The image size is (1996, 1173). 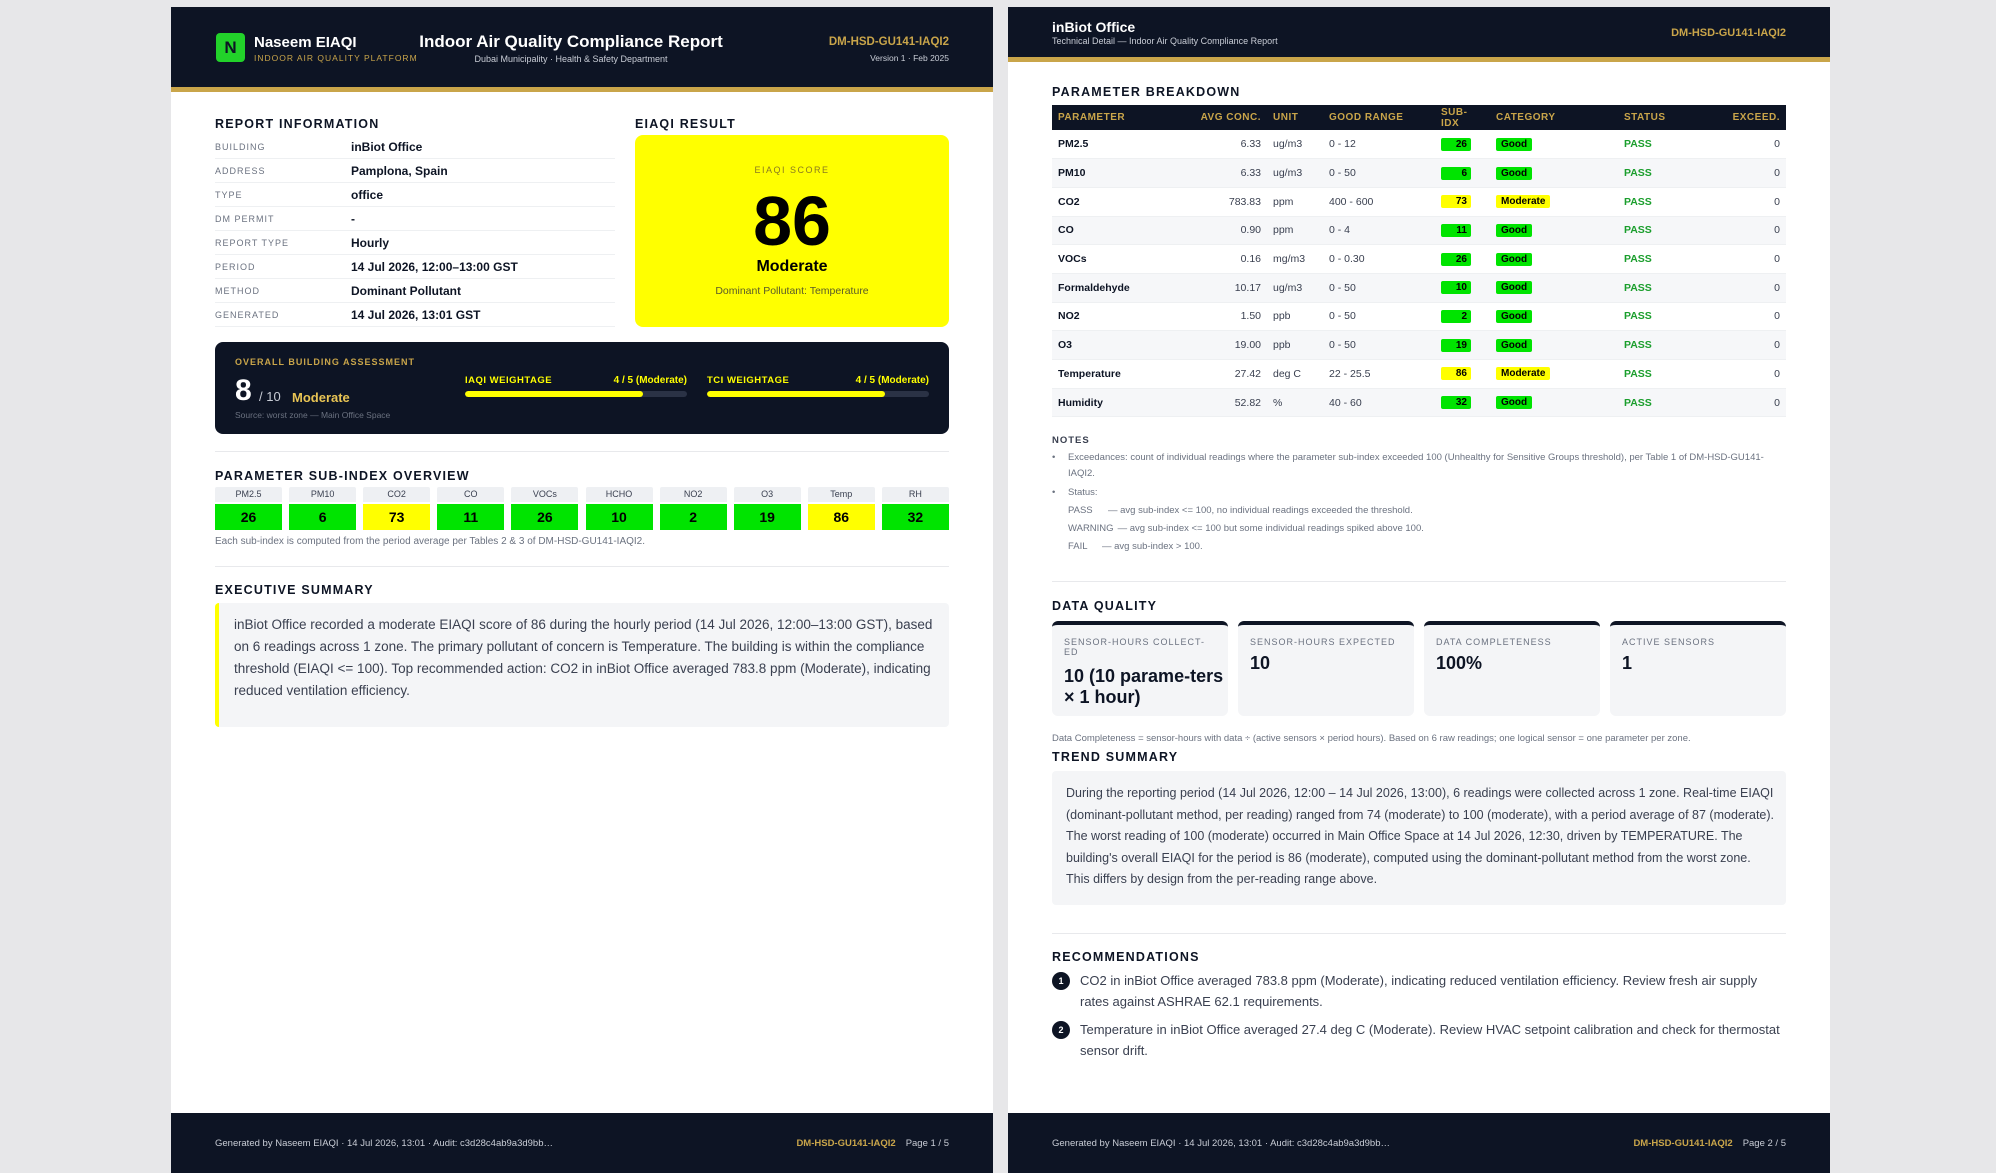 What do you see at coordinates (1061, 1030) in the screenshot?
I see `recommendation-number: 2` at bounding box center [1061, 1030].